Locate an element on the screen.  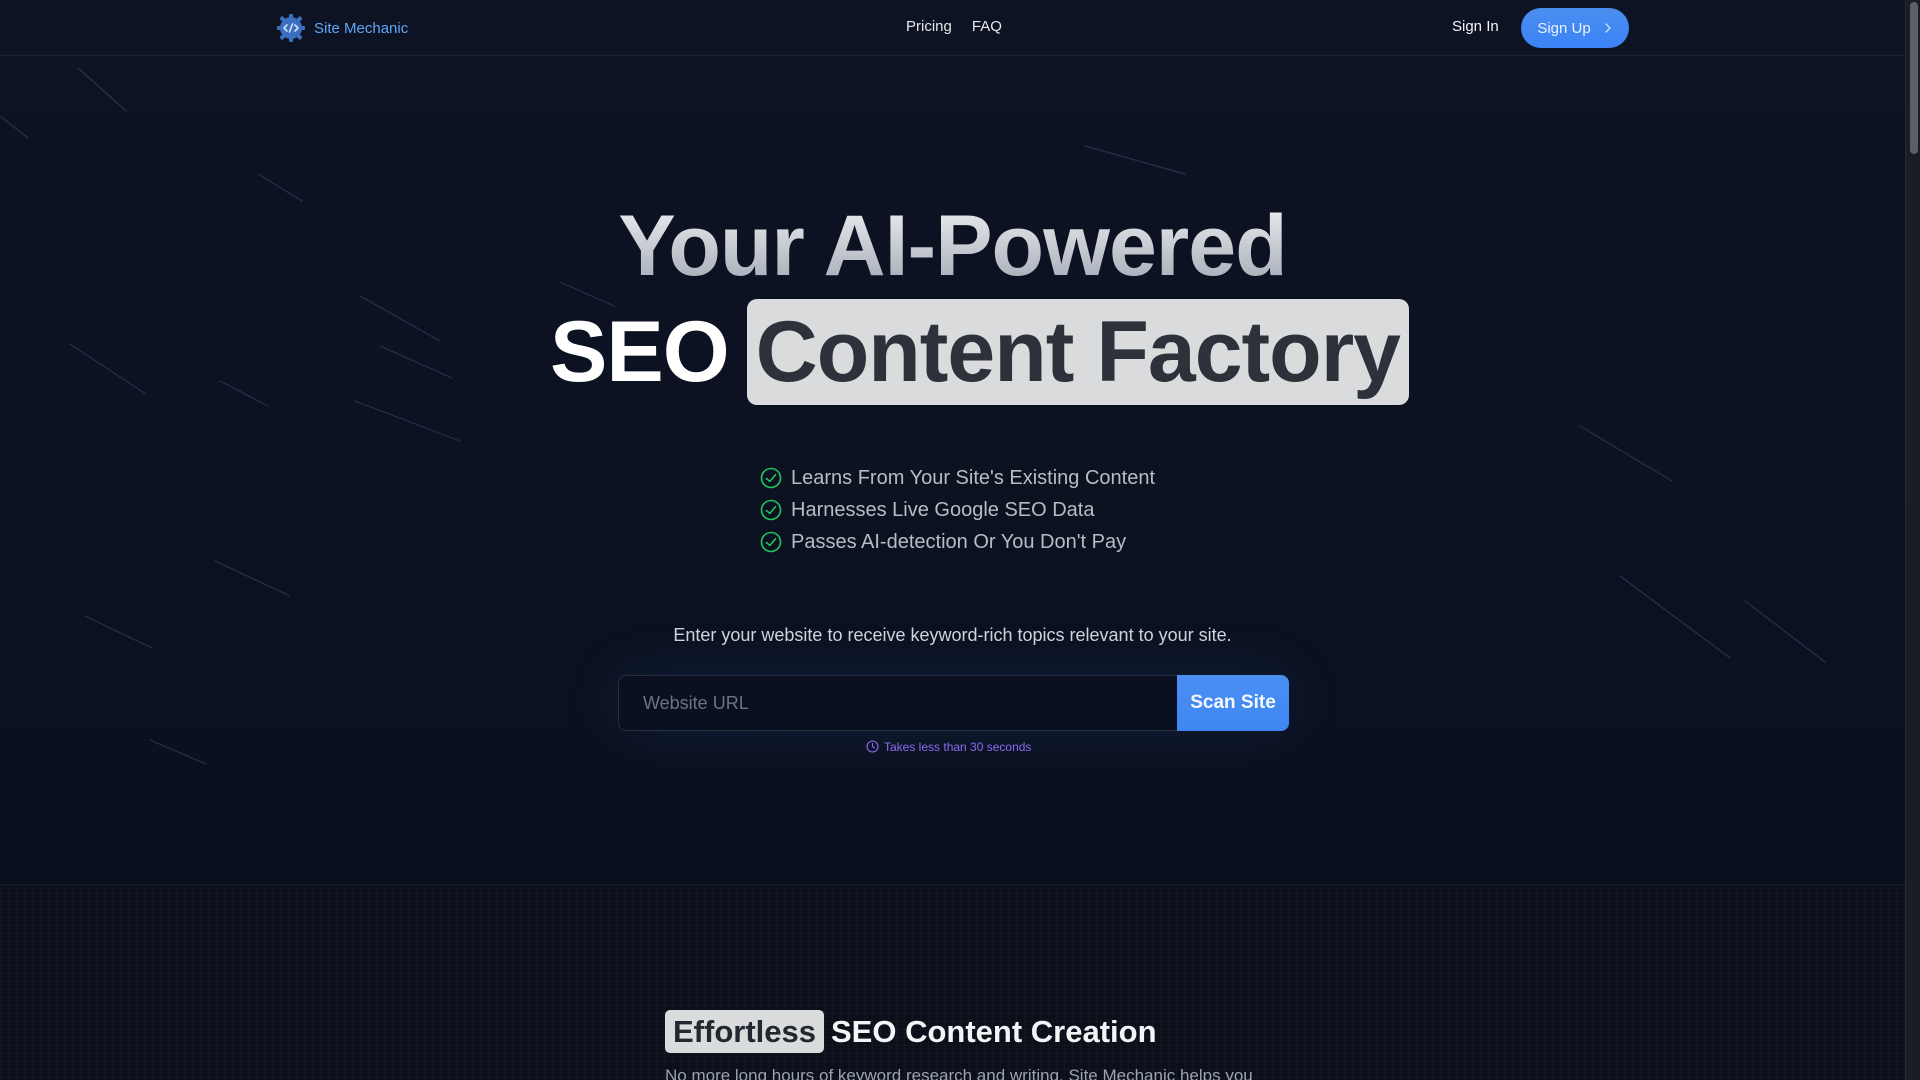
hero-title-highlight-text: Content Factory is located at coordinates (1078, 352).